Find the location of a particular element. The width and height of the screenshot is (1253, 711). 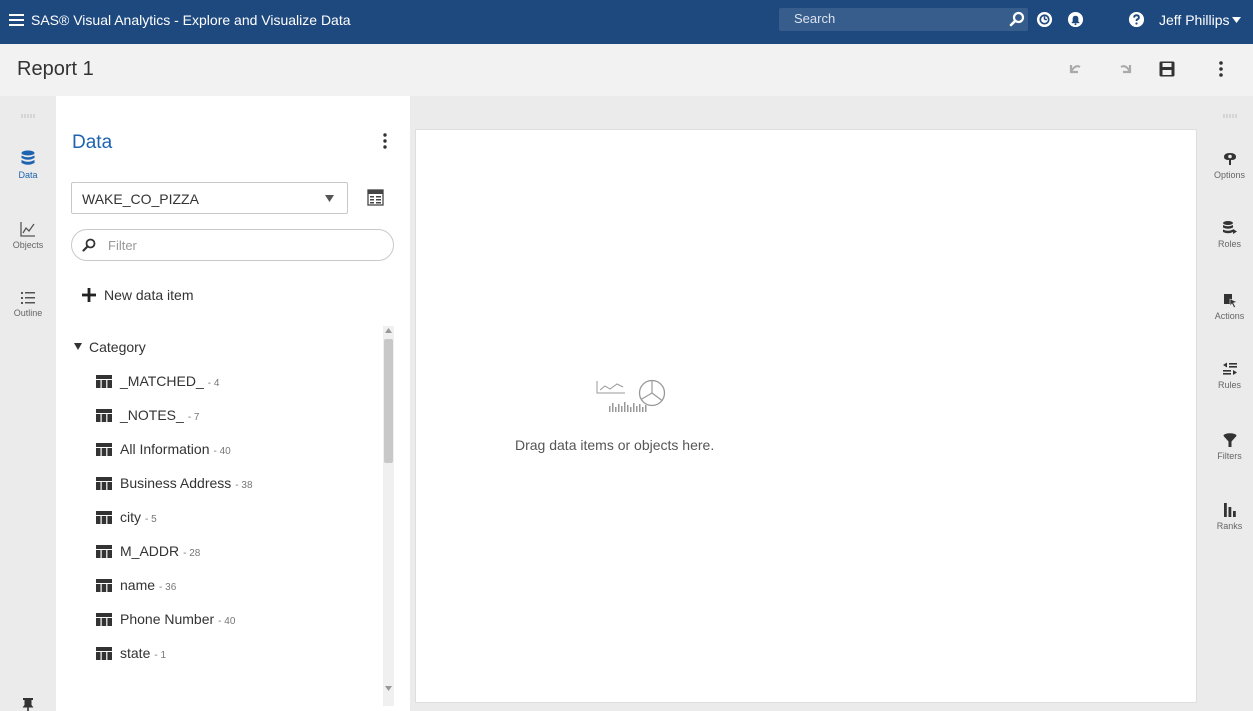

outline-icon is located at coordinates (28, 298).